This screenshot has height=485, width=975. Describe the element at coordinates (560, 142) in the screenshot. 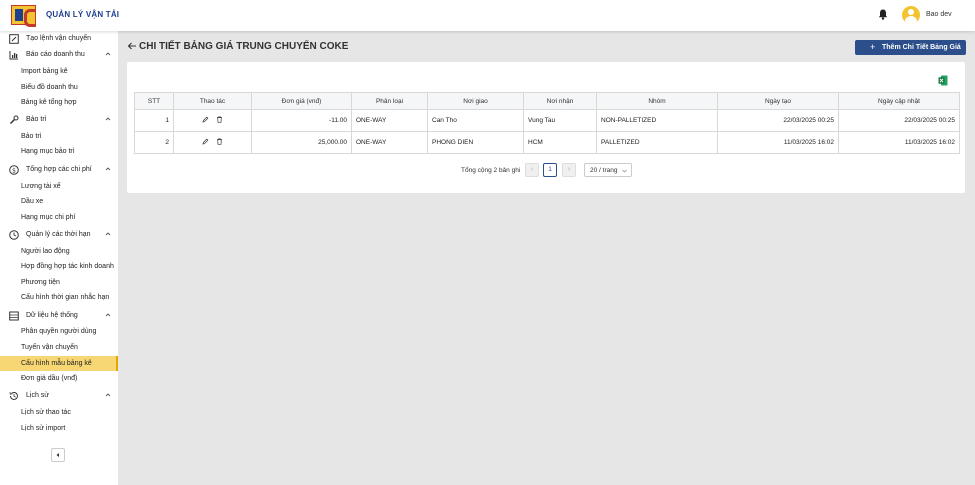

I see `cell-to: HCM` at that location.